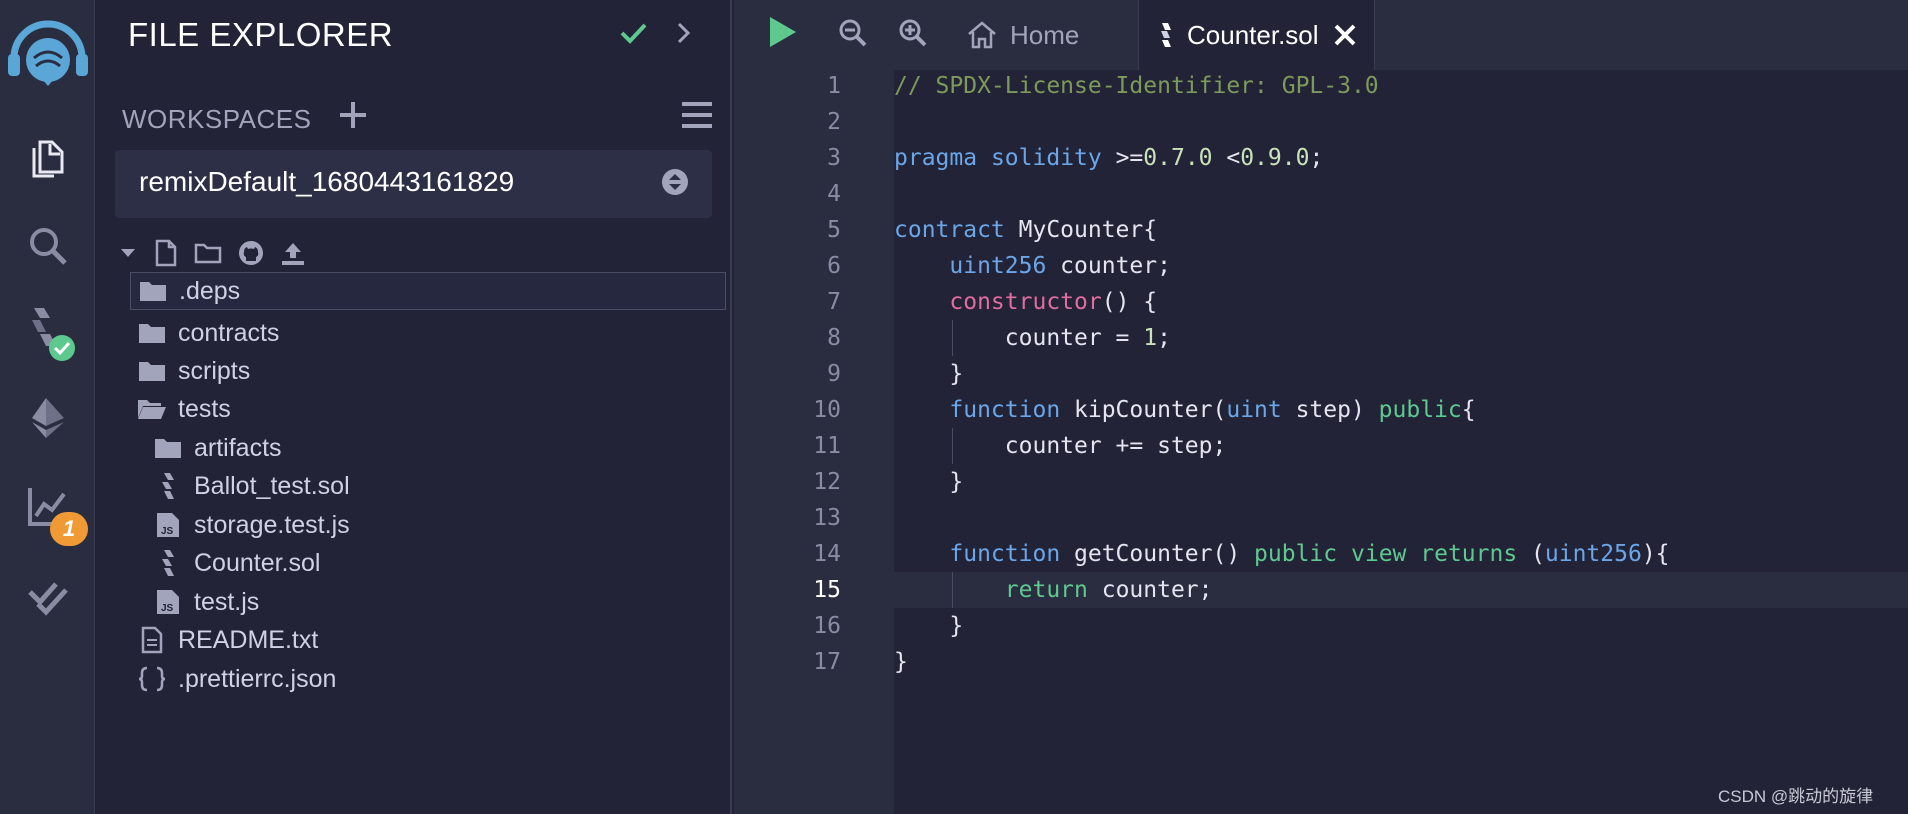  What do you see at coordinates (929, 626) in the screenshot?
I see `code-line-16: }` at bounding box center [929, 626].